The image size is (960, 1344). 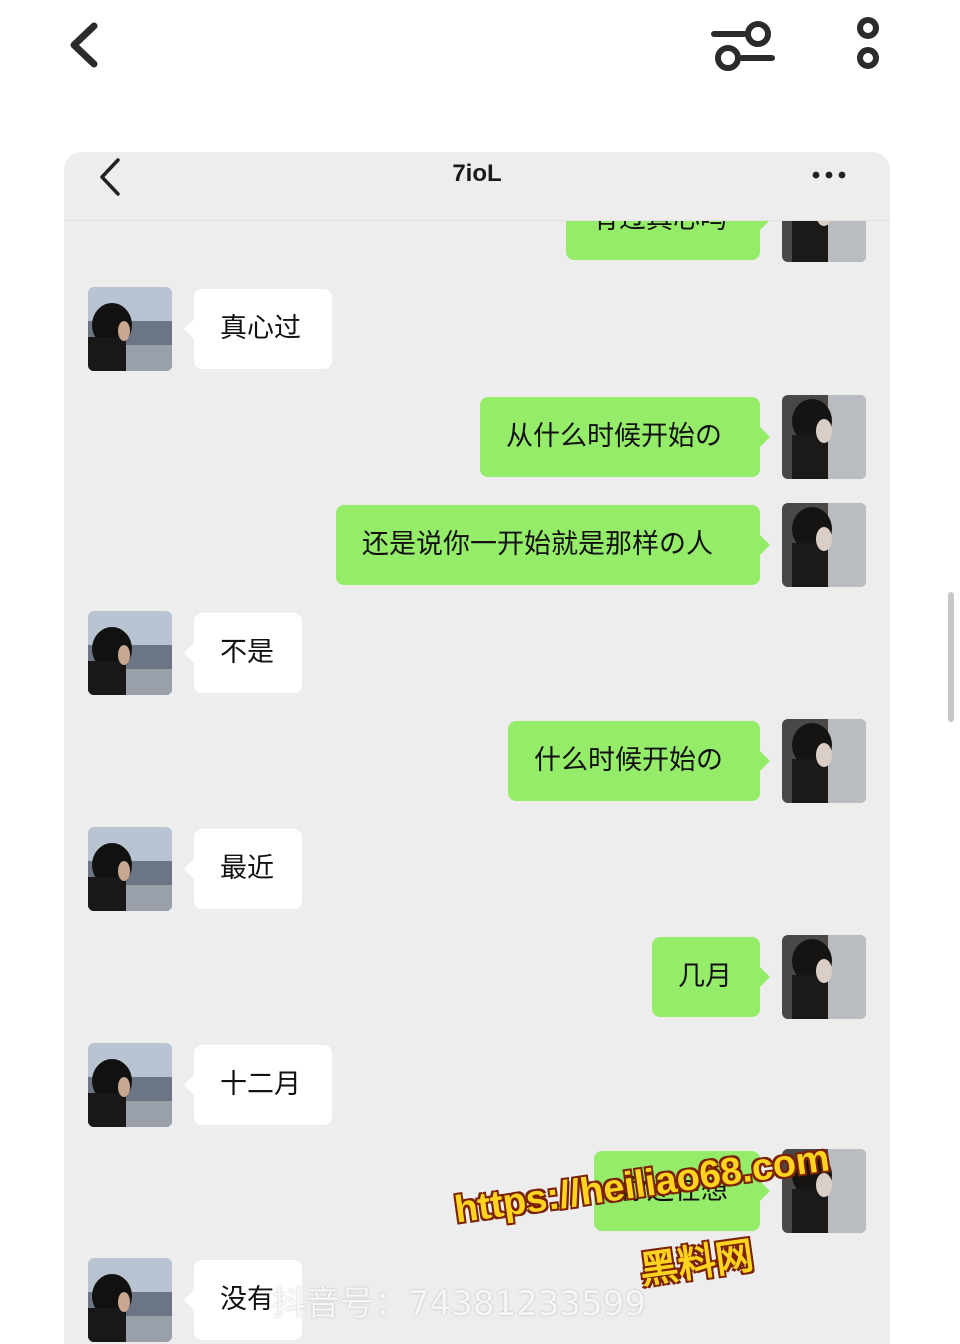 I want to click on chevron-left-icon, so click(x=84, y=45).